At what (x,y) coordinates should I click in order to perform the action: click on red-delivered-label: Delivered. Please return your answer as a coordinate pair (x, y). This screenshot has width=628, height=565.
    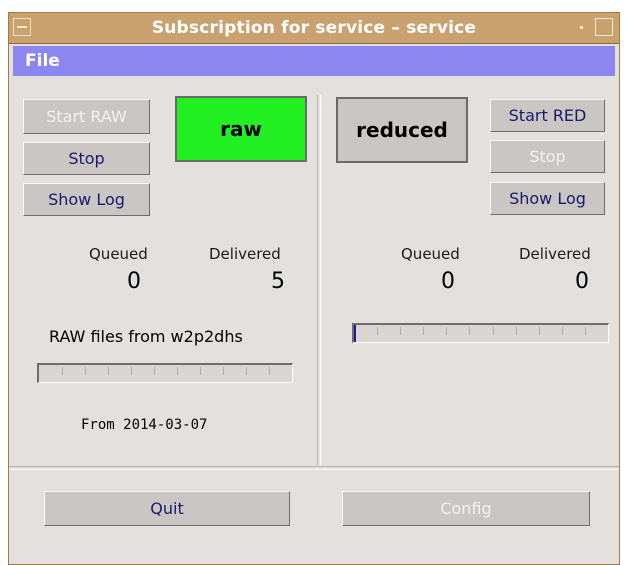
    Looking at the image, I should click on (555, 254).